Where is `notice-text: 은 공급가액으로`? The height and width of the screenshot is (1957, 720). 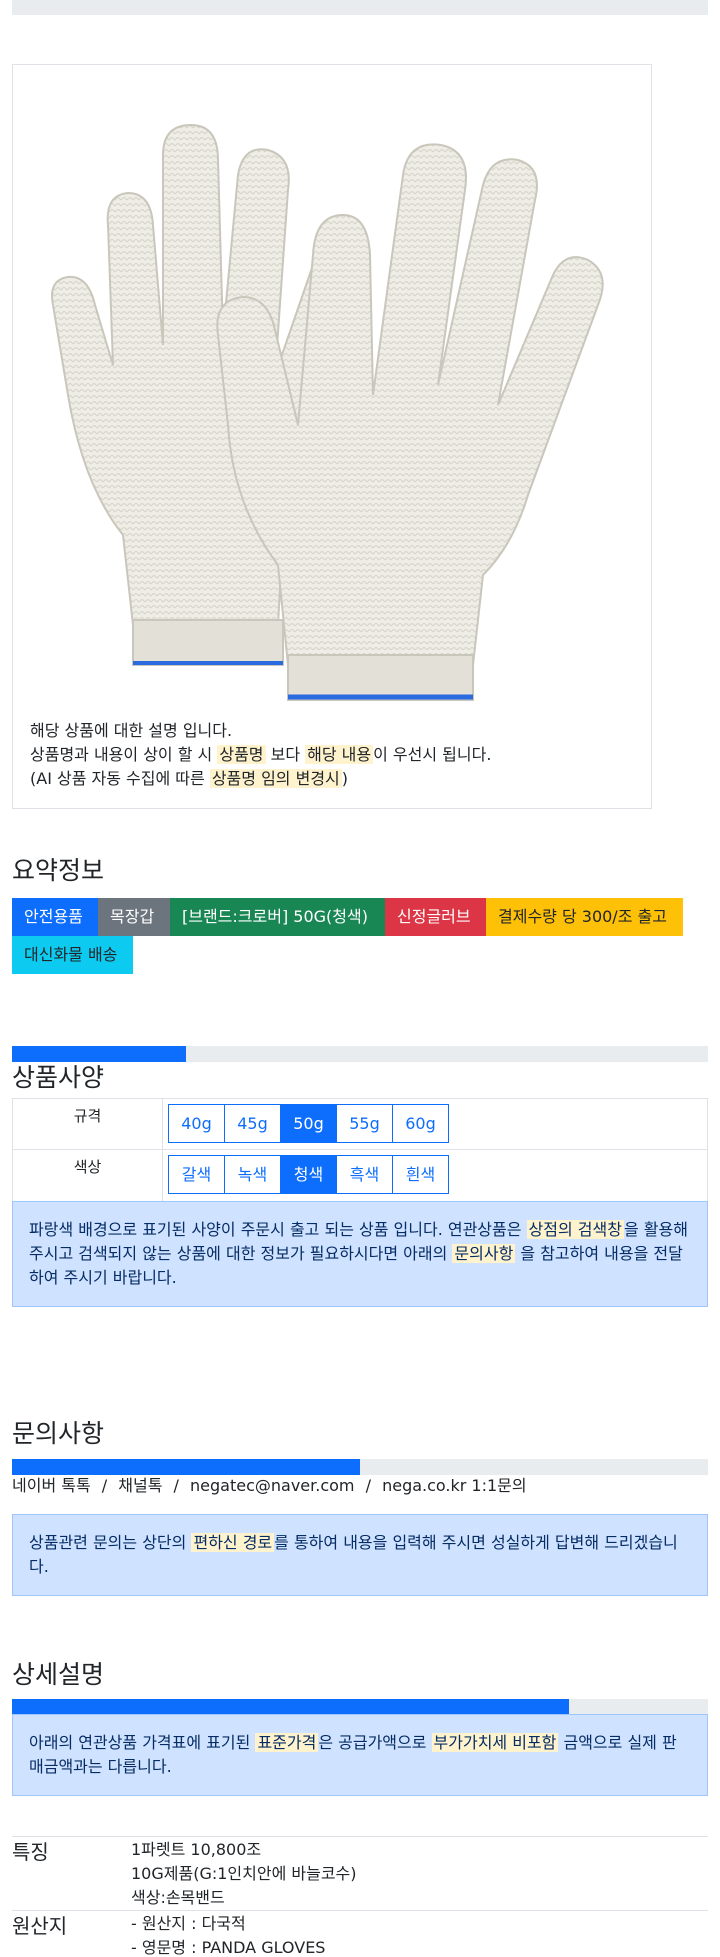
notice-text: 은 공급가액으로 is located at coordinates (375, 1742).